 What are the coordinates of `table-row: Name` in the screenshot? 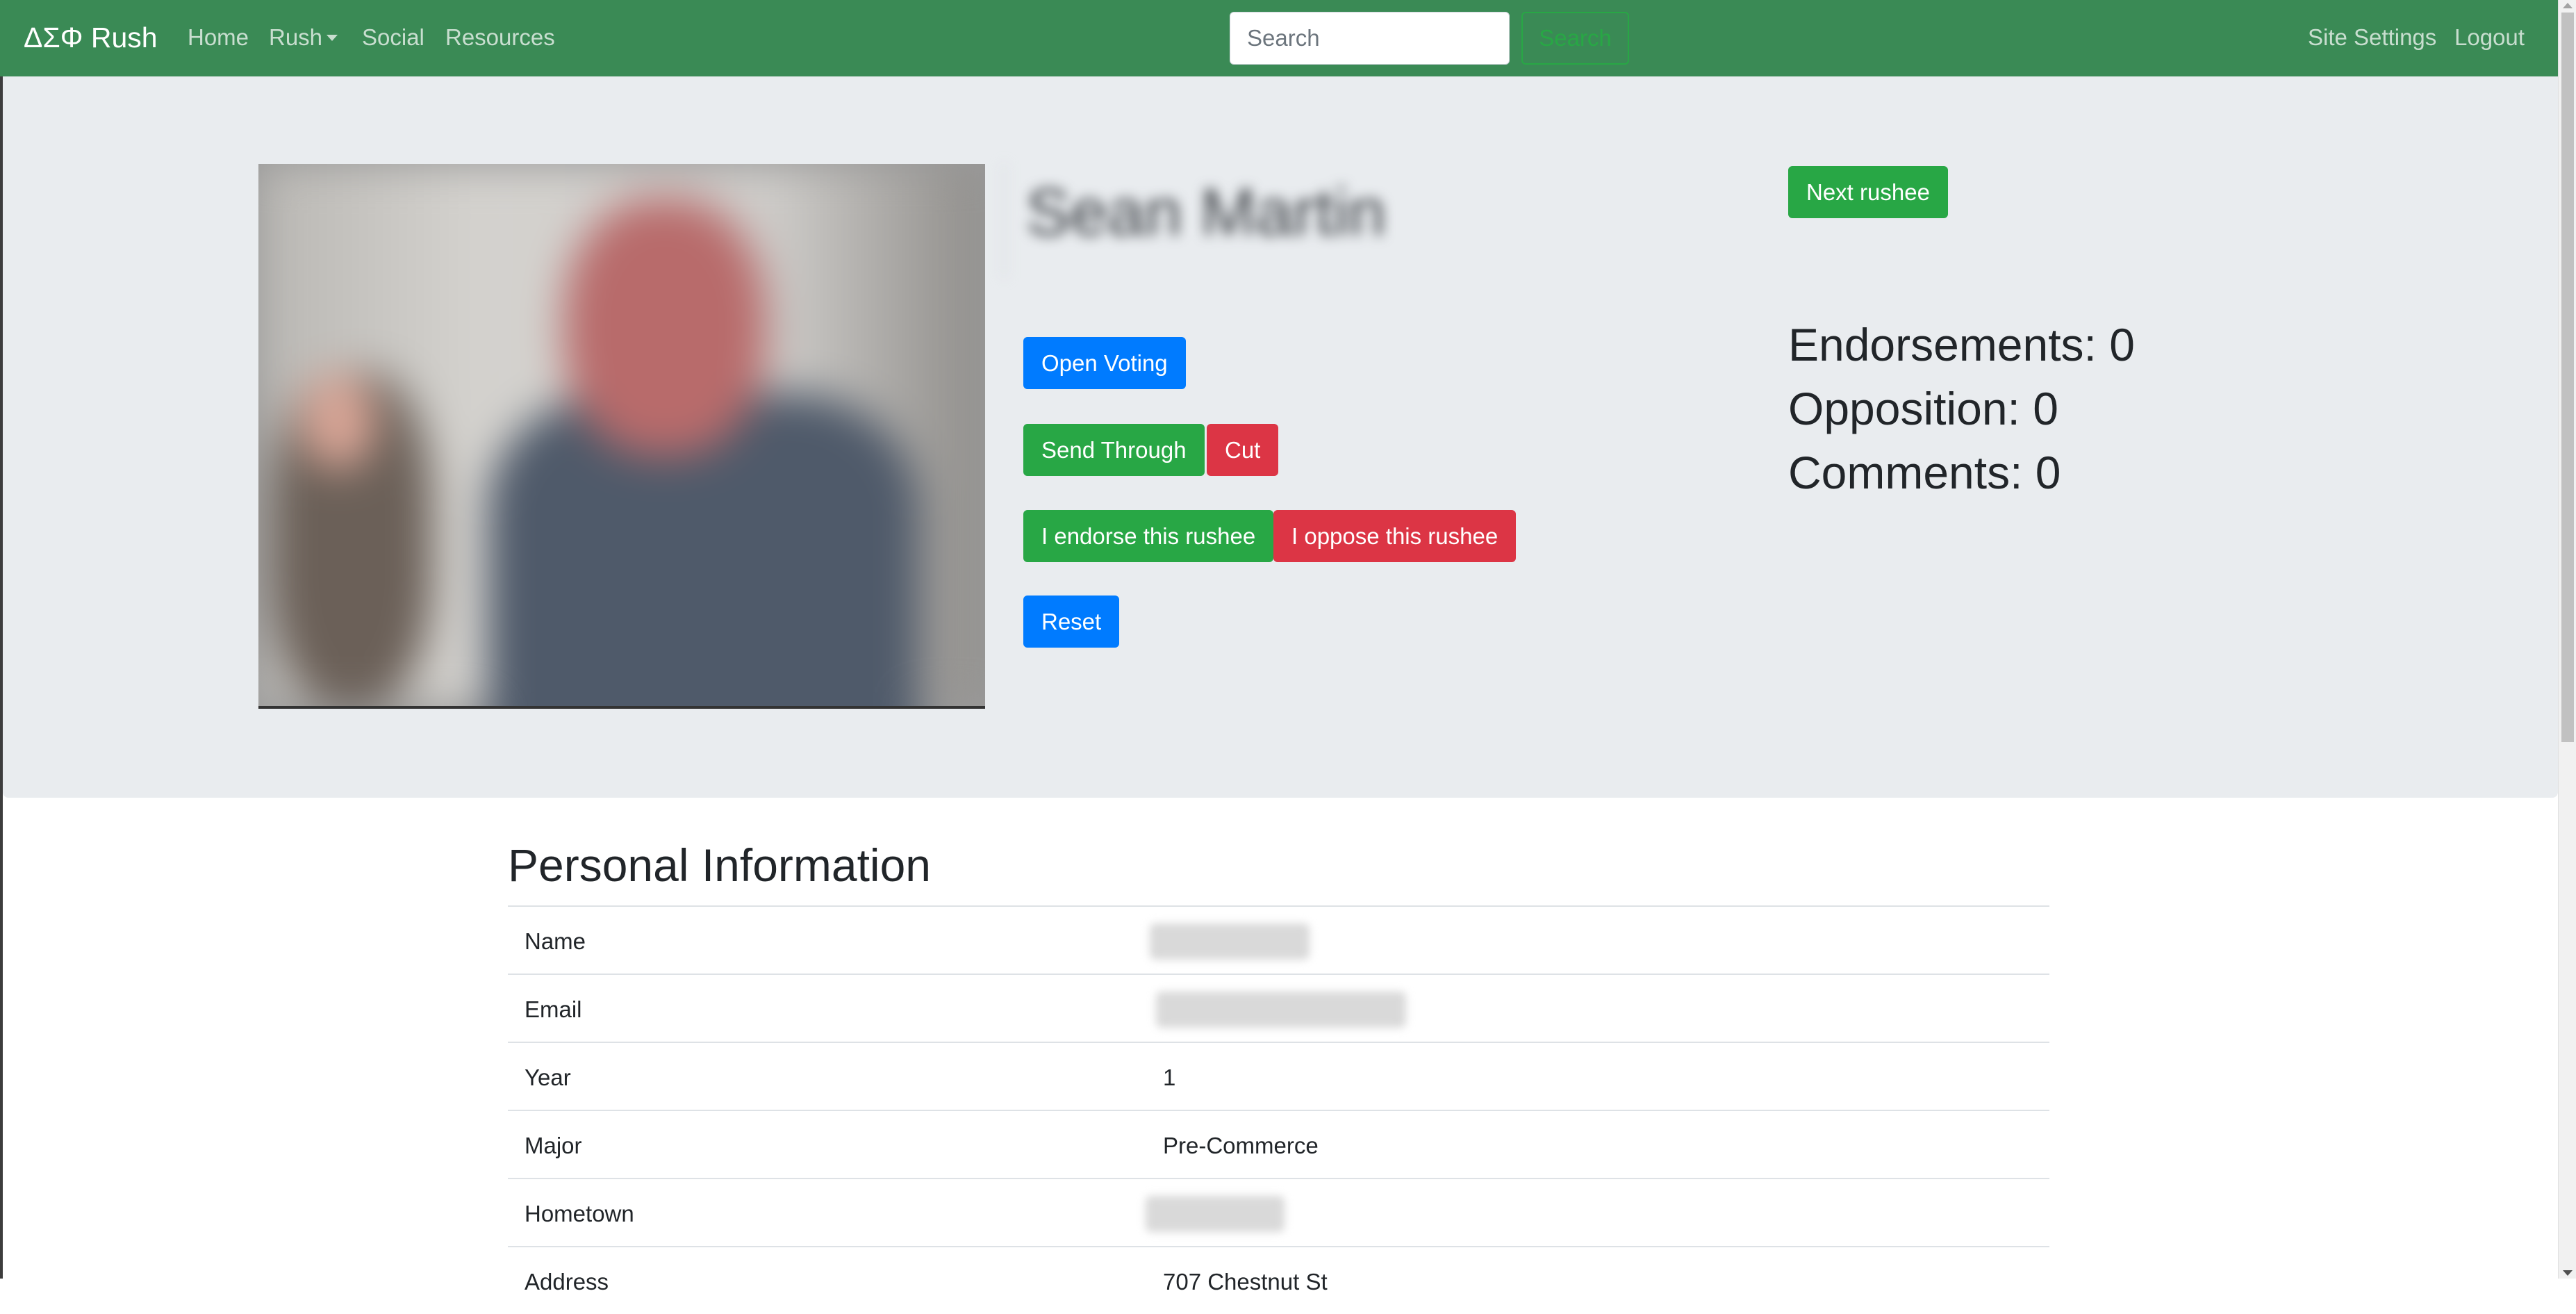 It's located at (1279, 939).